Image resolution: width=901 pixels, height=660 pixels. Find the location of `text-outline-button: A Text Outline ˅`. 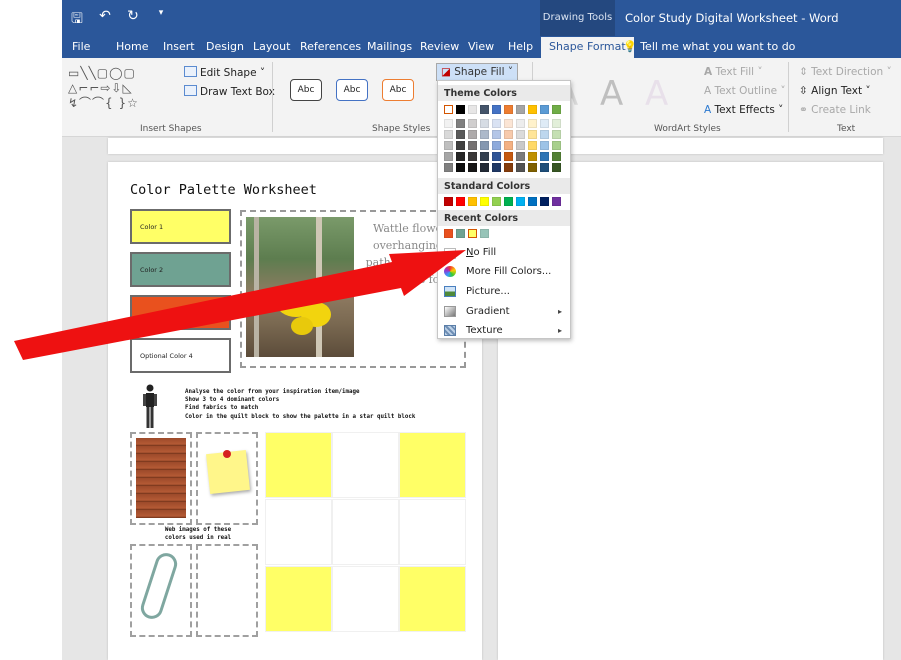

text-outline-button: A Text Outline ˅ is located at coordinates (745, 91).